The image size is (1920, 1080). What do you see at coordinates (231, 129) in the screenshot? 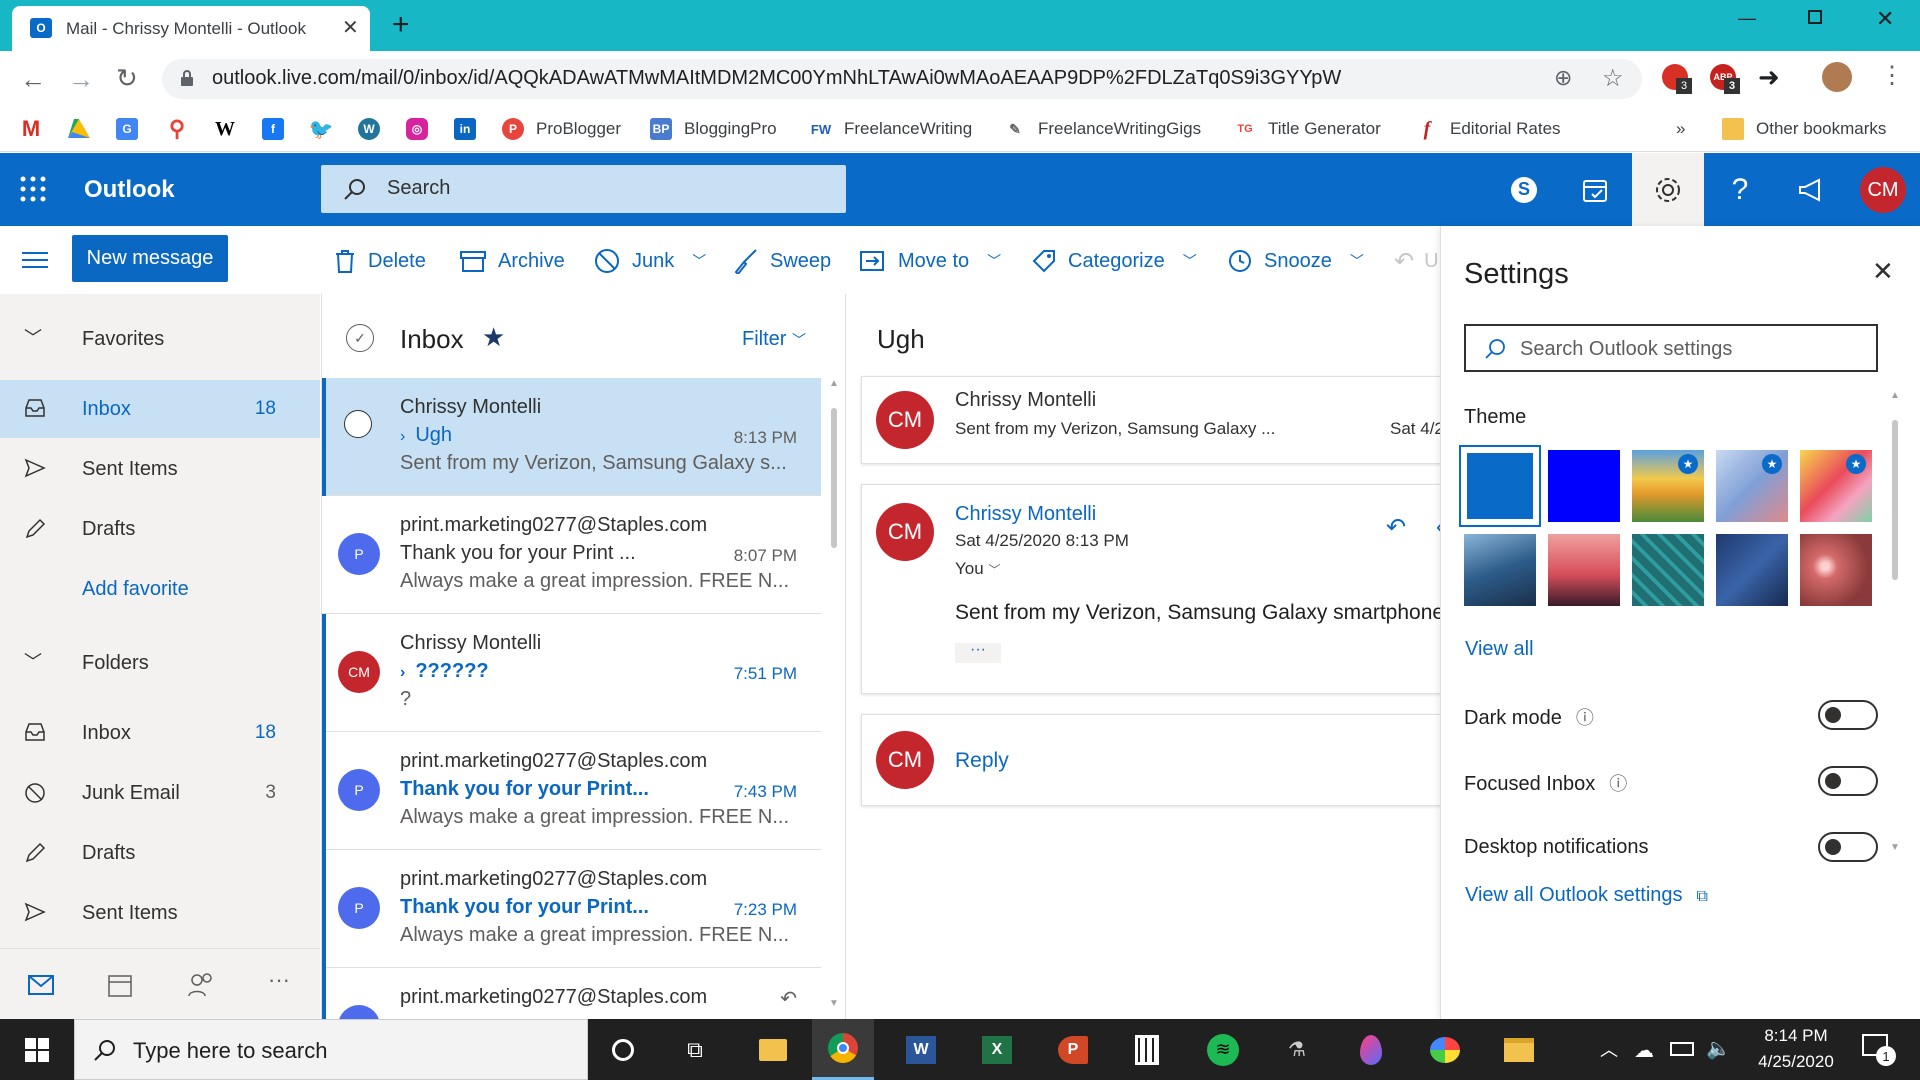
I see `wikipedia-bookmark: W` at bounding box center [231, 129].